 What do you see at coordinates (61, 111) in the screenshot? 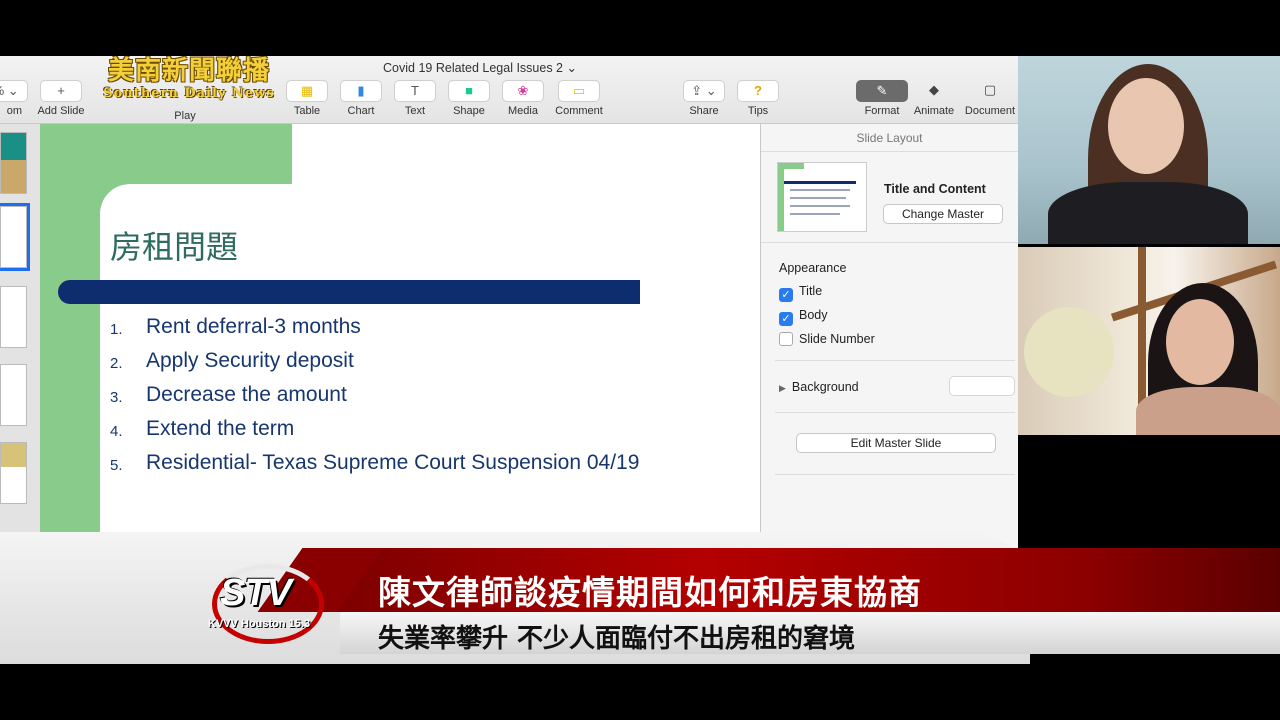
I see `add-slide-label: Add Slide` at bounding box center [61, 111].